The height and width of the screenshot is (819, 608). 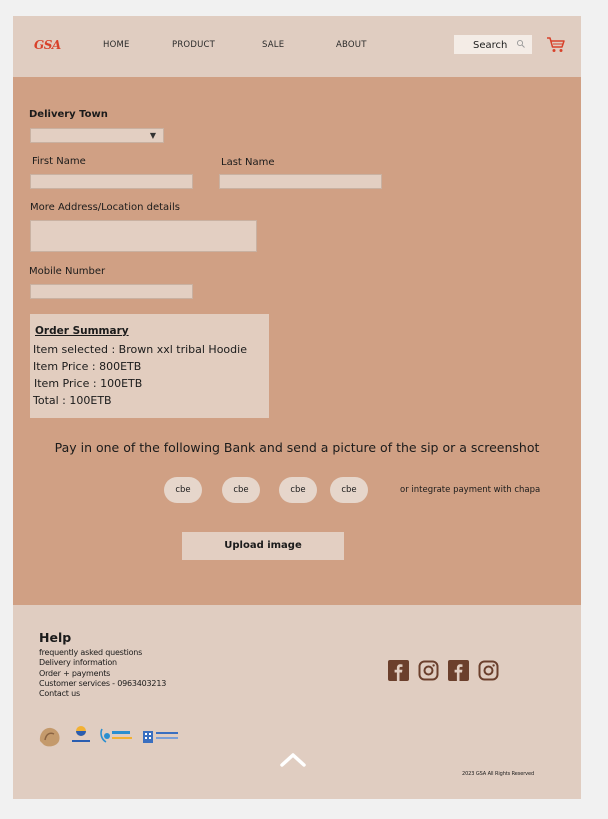 What do you see at coordinates (297, 46) in the screenshot?
I see `site-header: GSA HOME PRODUCT SALE ABOUT Search` at bounding box center [297, 46].